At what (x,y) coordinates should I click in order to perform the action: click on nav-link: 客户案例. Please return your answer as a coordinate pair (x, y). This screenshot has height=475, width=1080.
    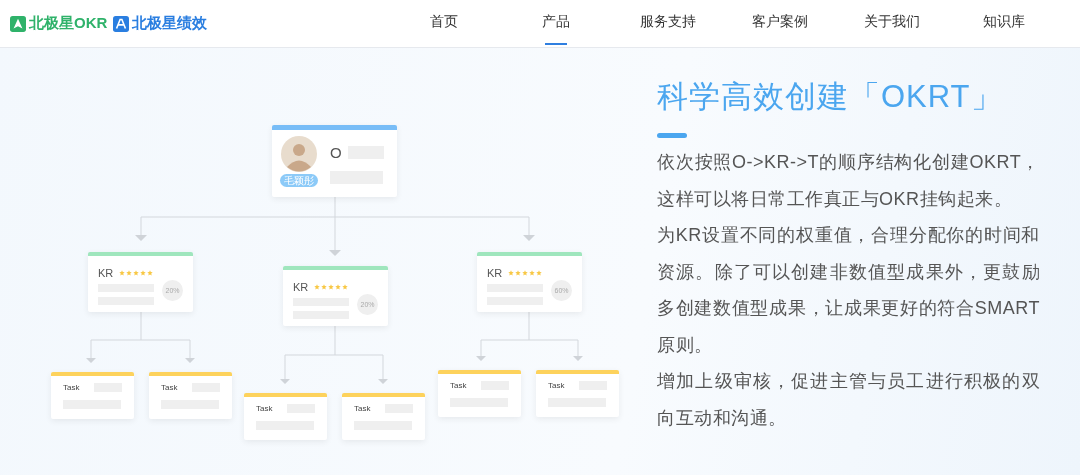
    Looking at the image, I should click on (780, 24).